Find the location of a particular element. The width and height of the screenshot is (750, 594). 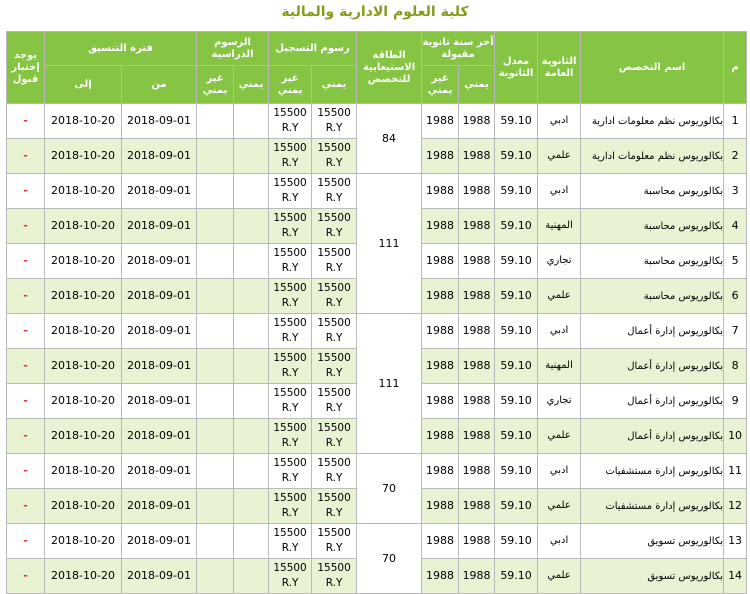

header-num: م is located at coordinates (735, 67).